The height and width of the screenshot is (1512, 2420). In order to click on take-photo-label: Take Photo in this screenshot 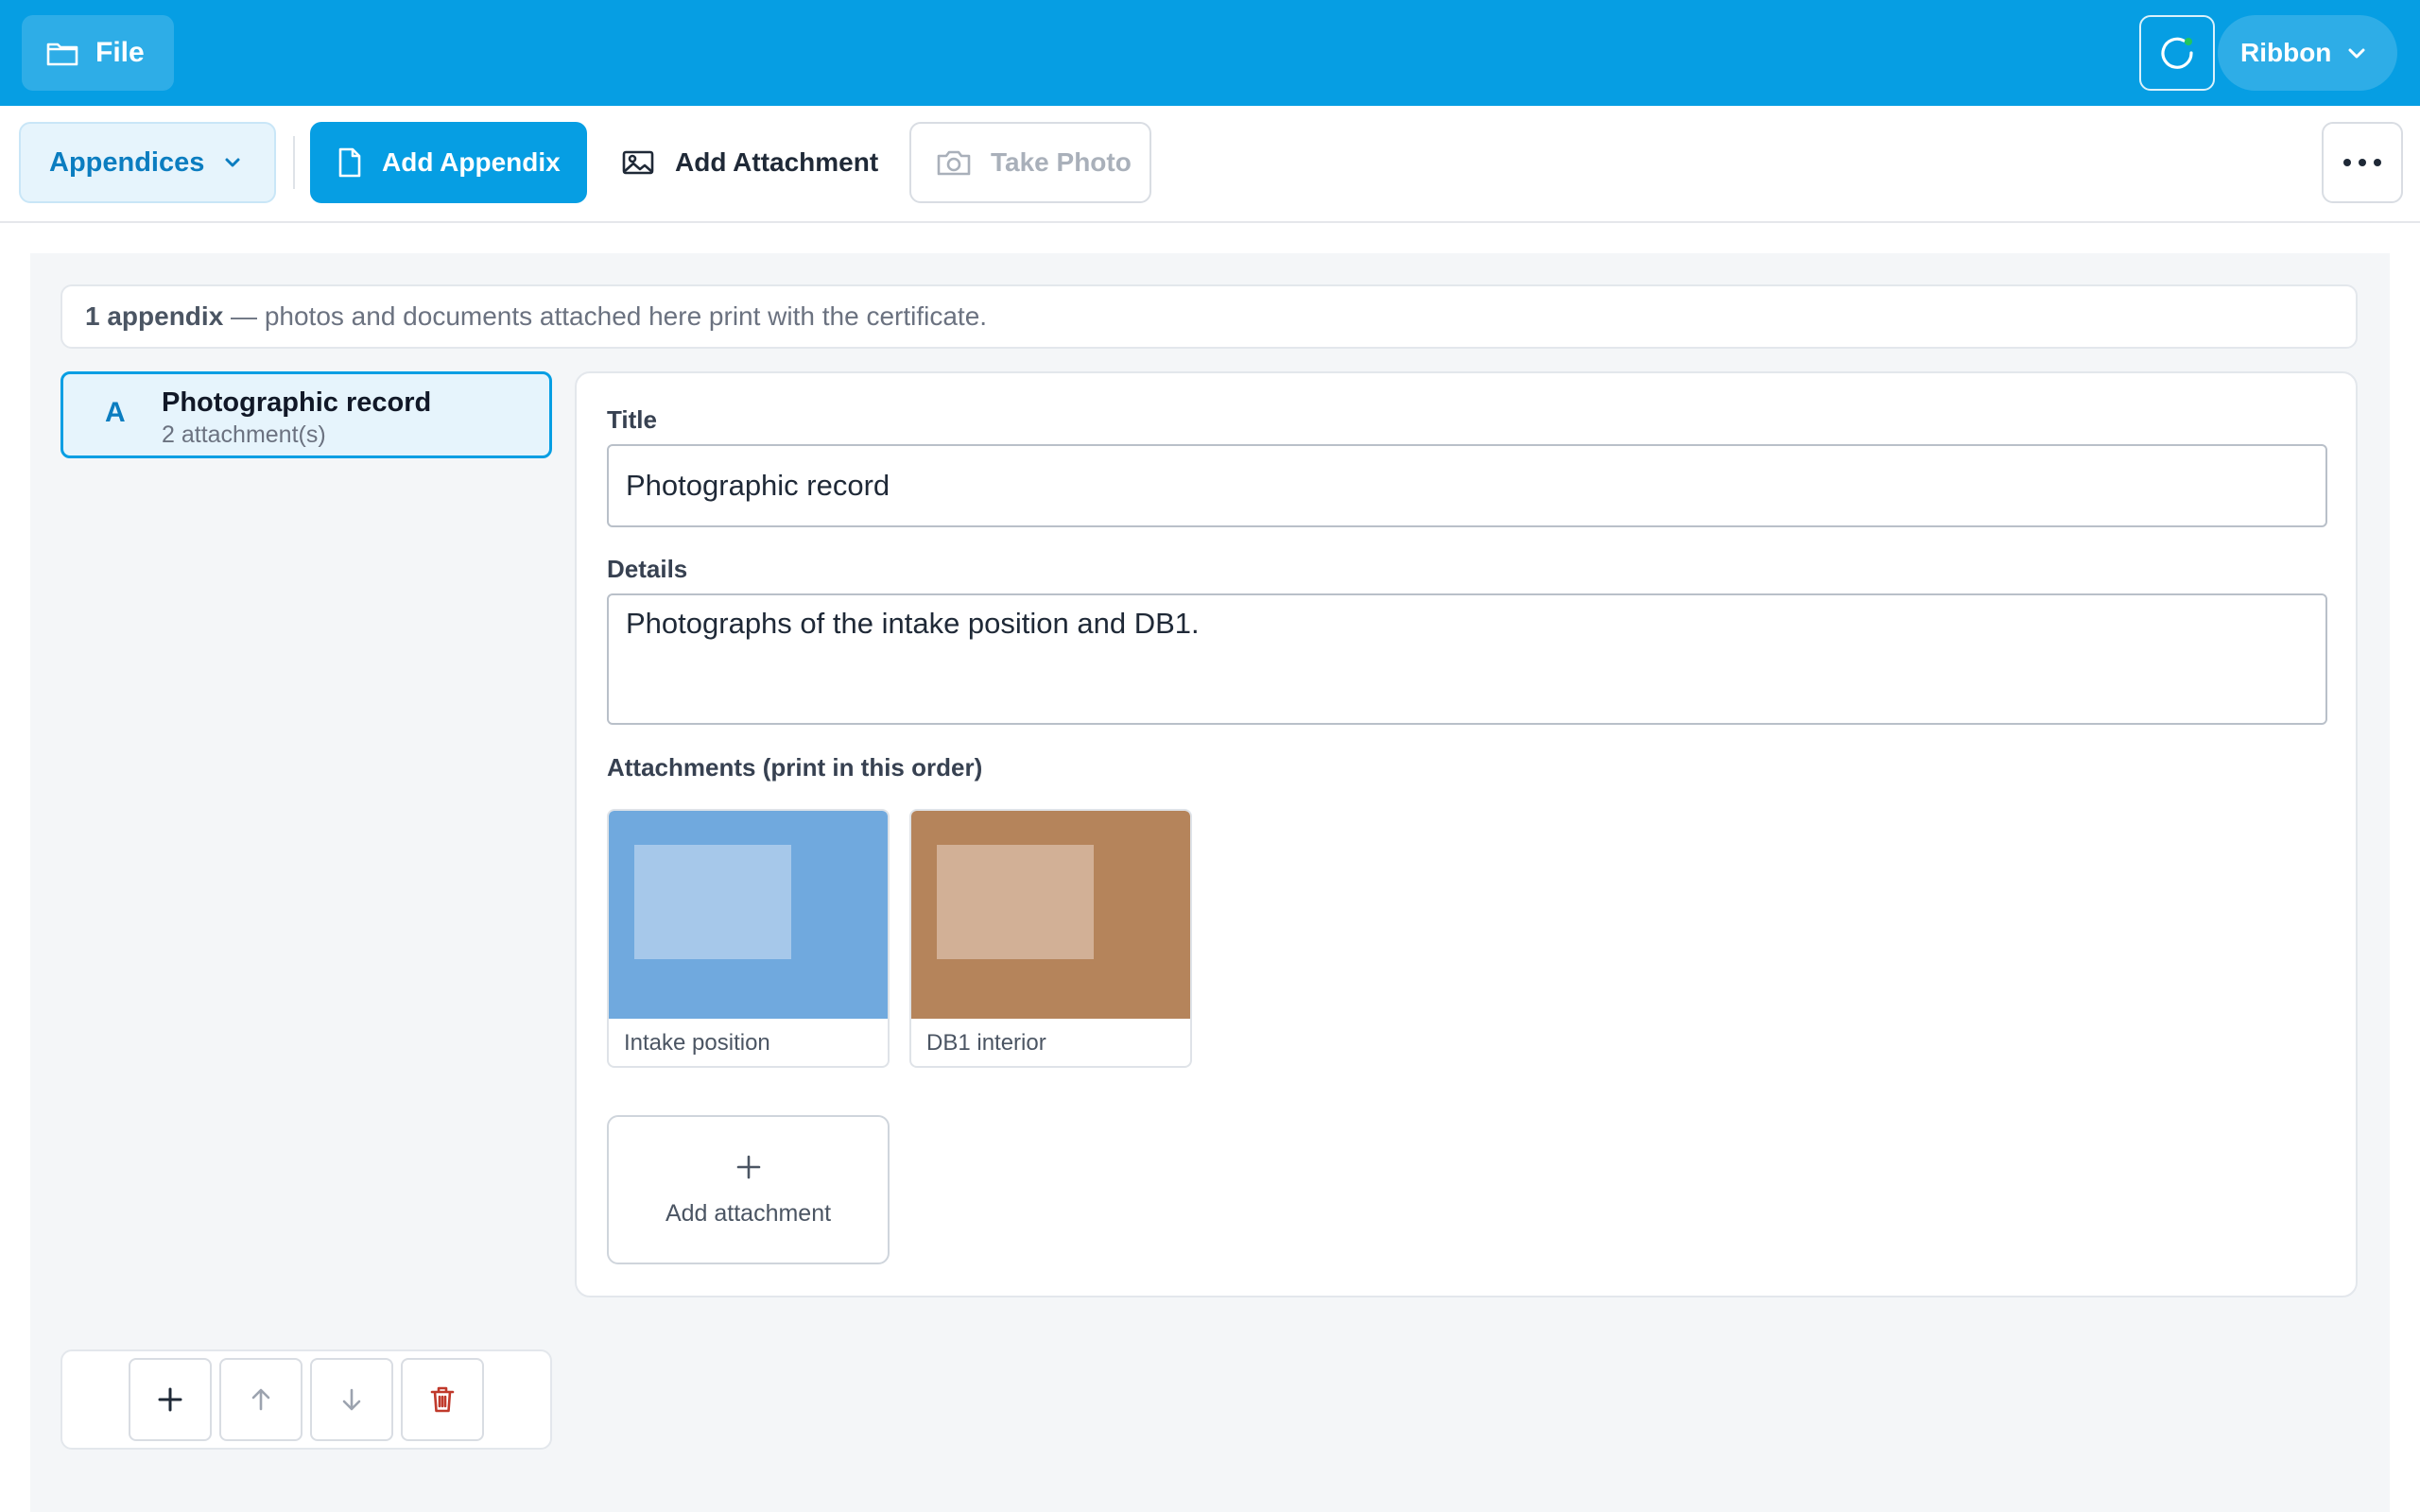, I will do `click(1061, 162)`.